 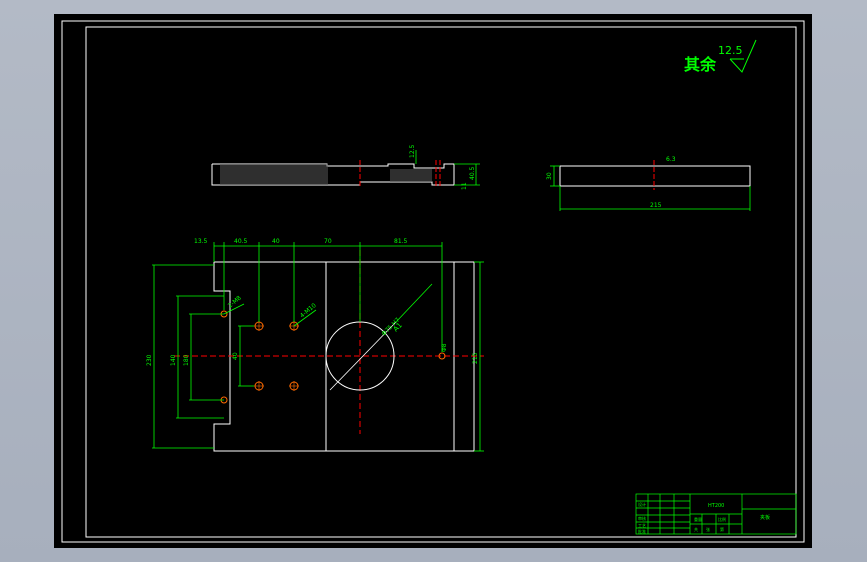 What do you see at coordinates (642, 518) in the screenshot?
I see `title-block-cell: 审核` at bounding box center [642, 518].